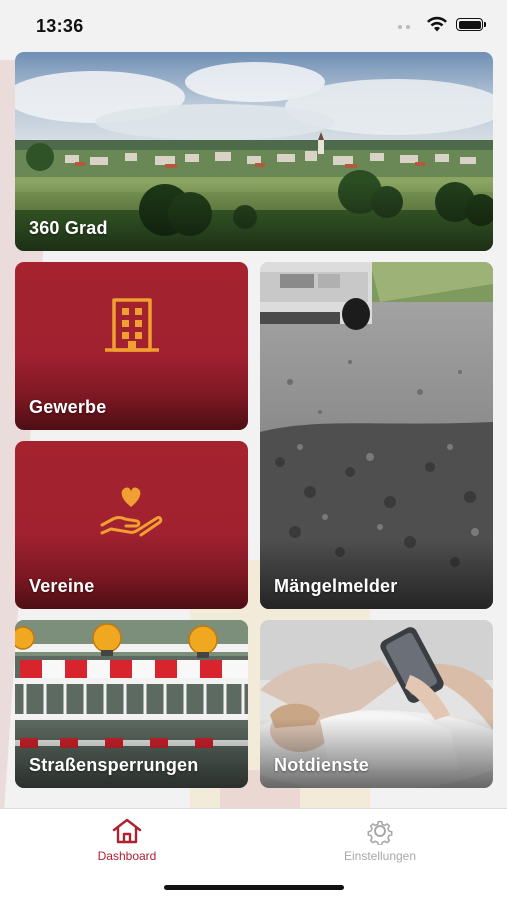 The height and width of the screenshot is (901, 507). Describe the element at coordinates (376, 704) in the screenshot. I see `notdienste-tile: Notdienste` at that location.